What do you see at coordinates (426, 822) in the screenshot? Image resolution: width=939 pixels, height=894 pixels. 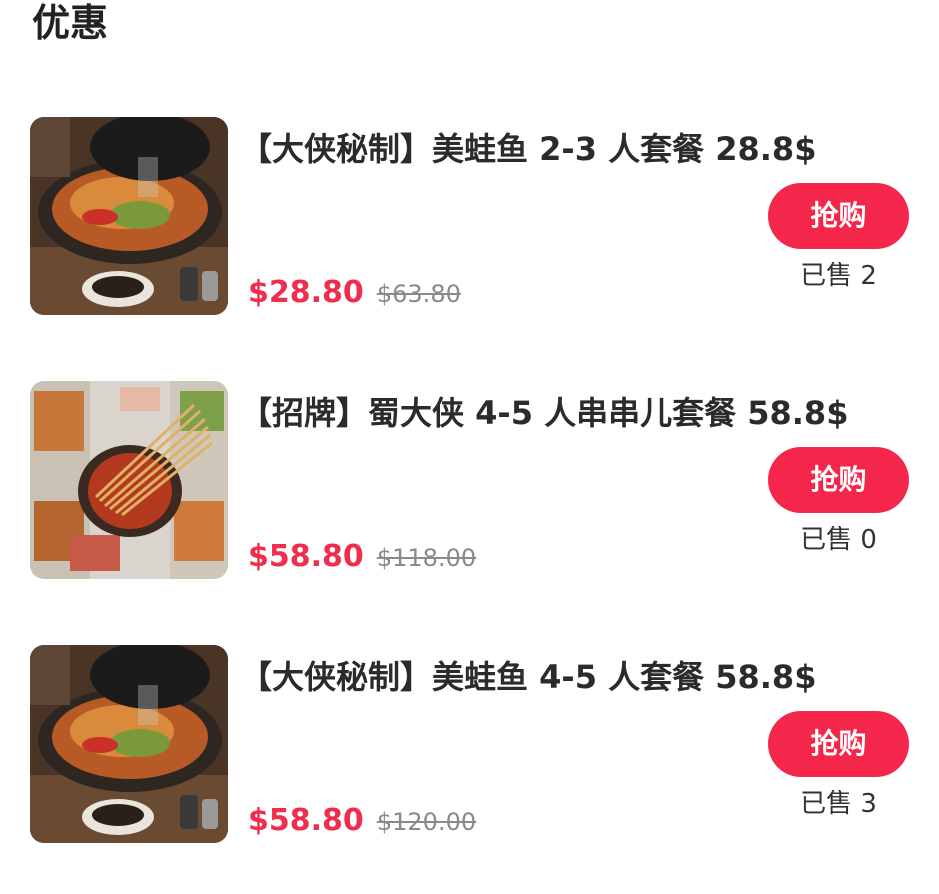 I see `original-price: $120.00` at bounding box center [426, 822].